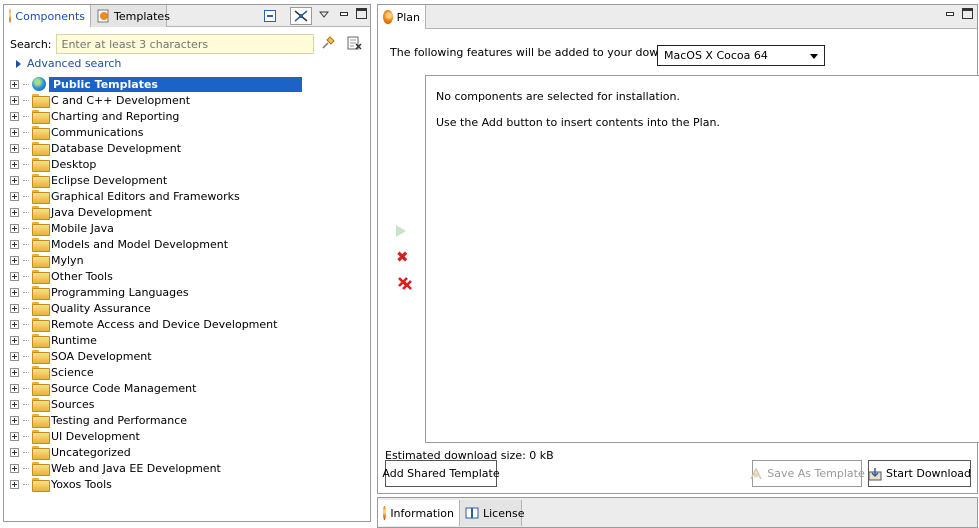 This screenshot has width=979, height=528. I want to click on save-as-template-button: Save As Template, so click(807, 473).